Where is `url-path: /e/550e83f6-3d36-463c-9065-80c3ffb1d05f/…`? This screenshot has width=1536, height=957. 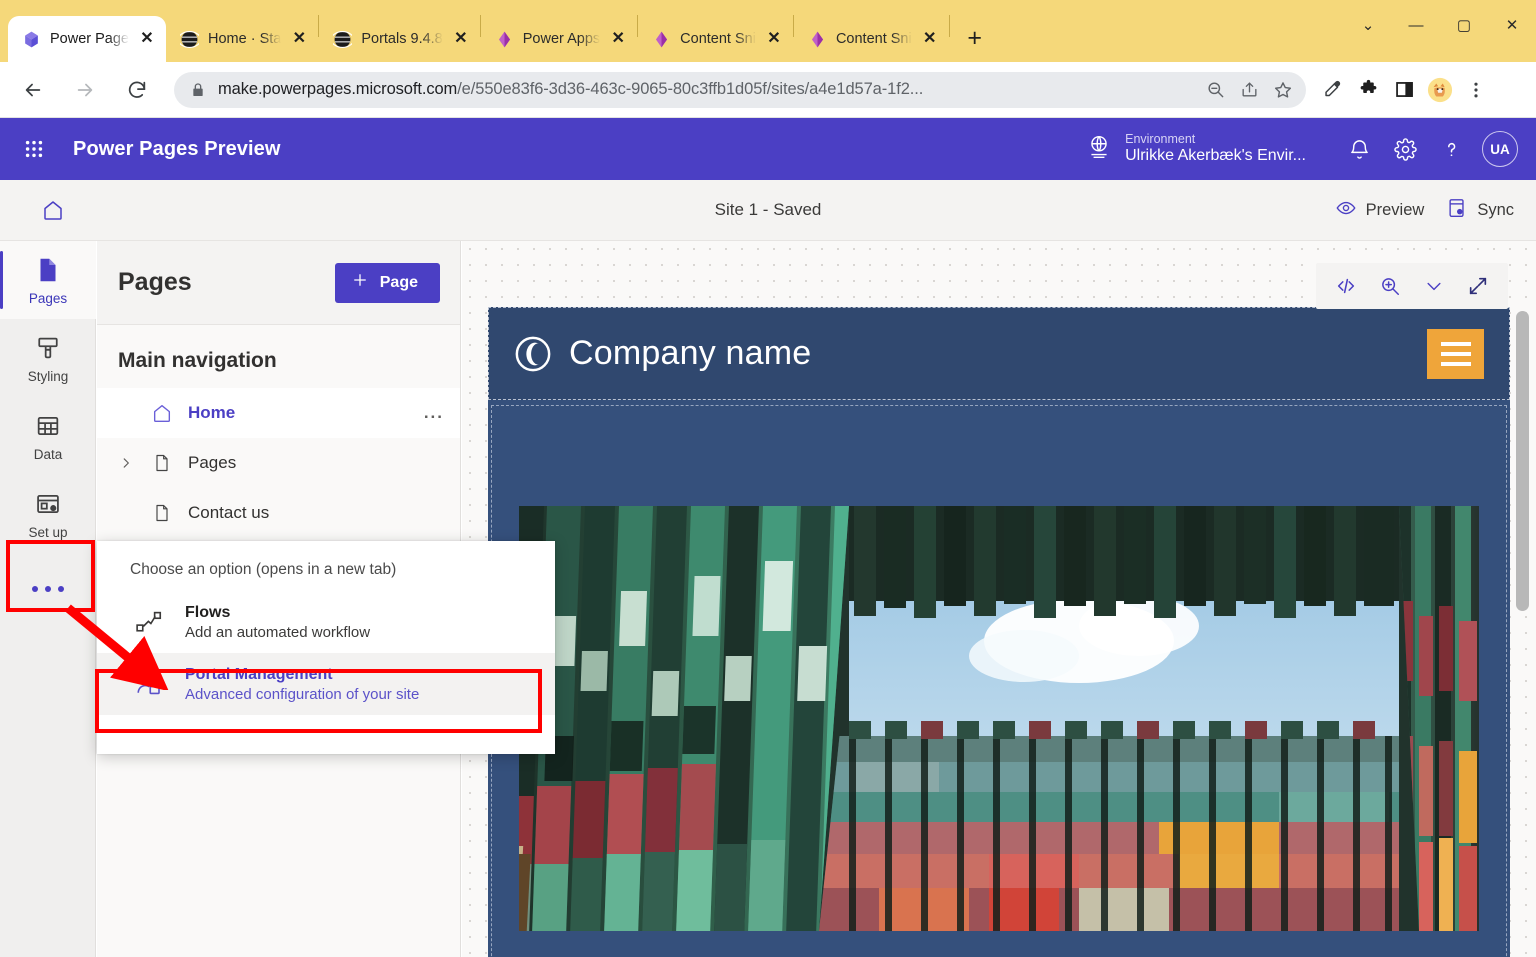 url-path: /e/550e83f6-3d36-463c-9065-80c3ffb1d05f/… is located at coordinates (690, 89).